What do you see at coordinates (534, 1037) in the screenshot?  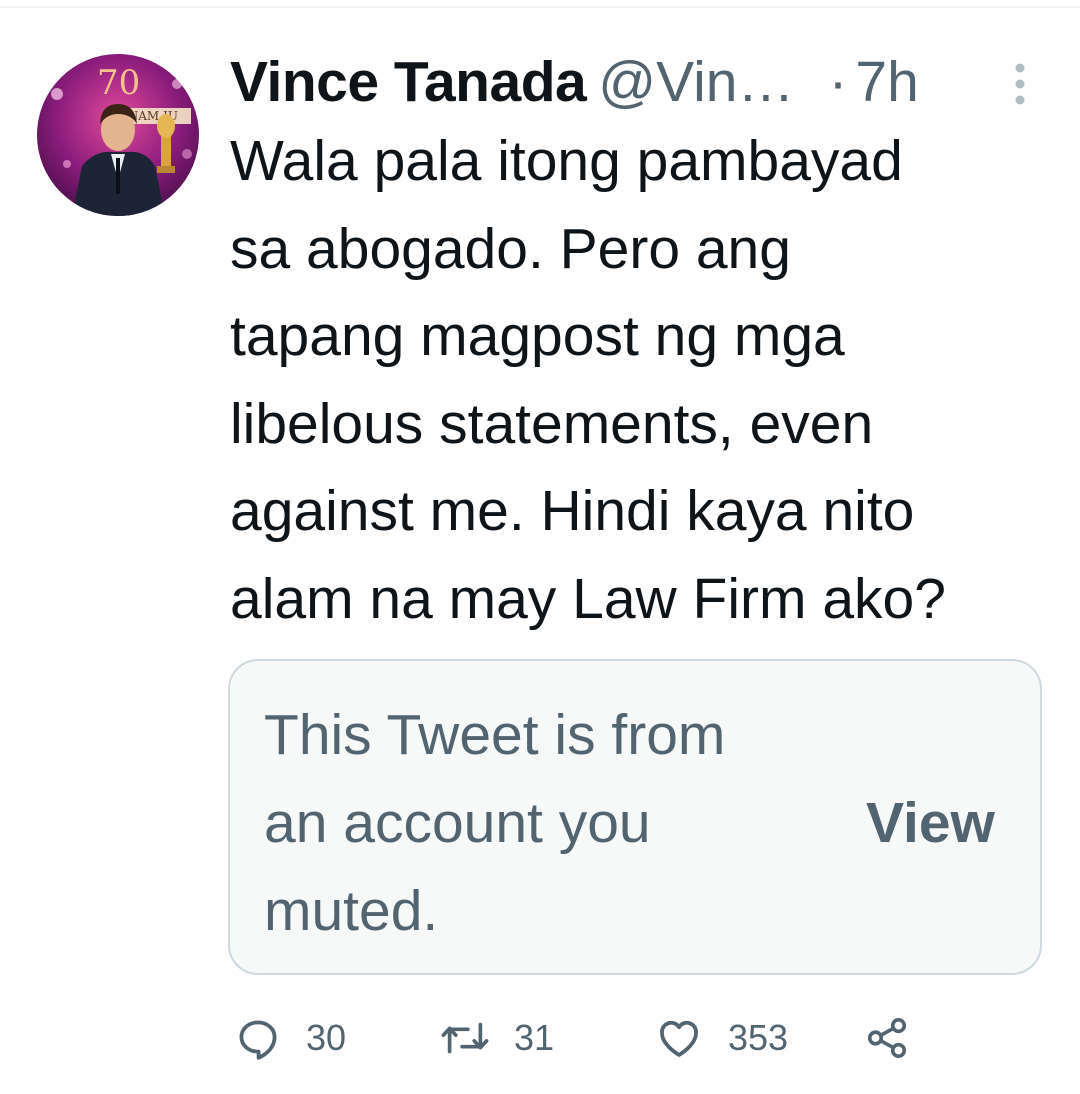 I see `retweet-count: 31` at bounding box center [534, 1037].